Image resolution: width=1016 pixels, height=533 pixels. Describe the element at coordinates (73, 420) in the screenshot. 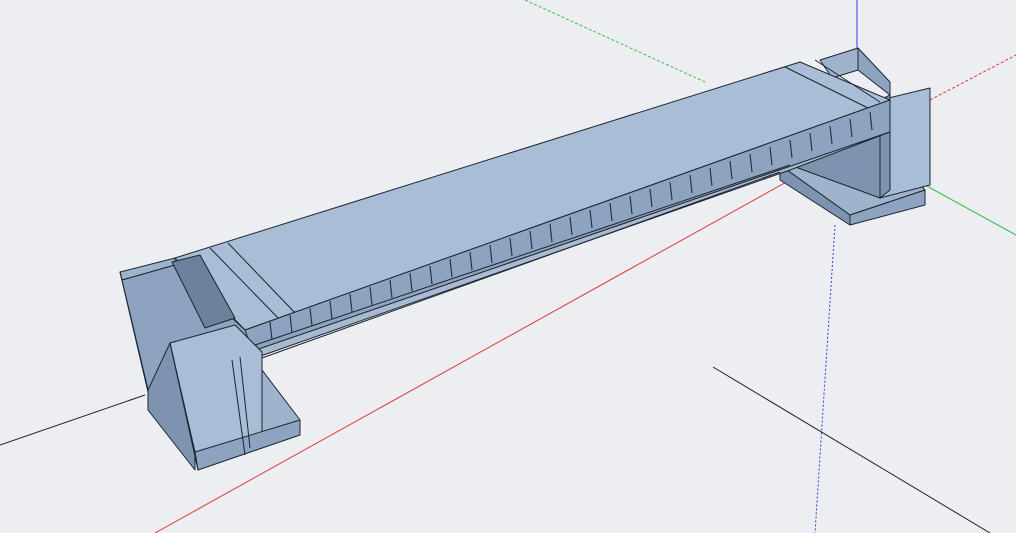

I see `black-axis-left` at that location.